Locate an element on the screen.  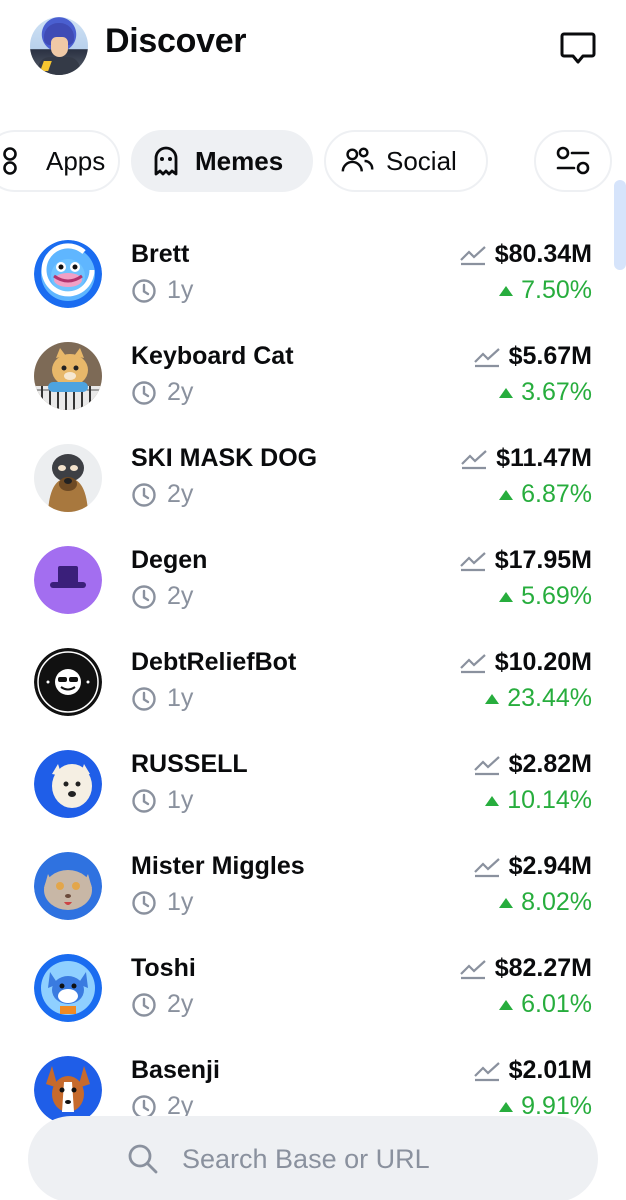
brett-icon is located at coordinates (68, 274).